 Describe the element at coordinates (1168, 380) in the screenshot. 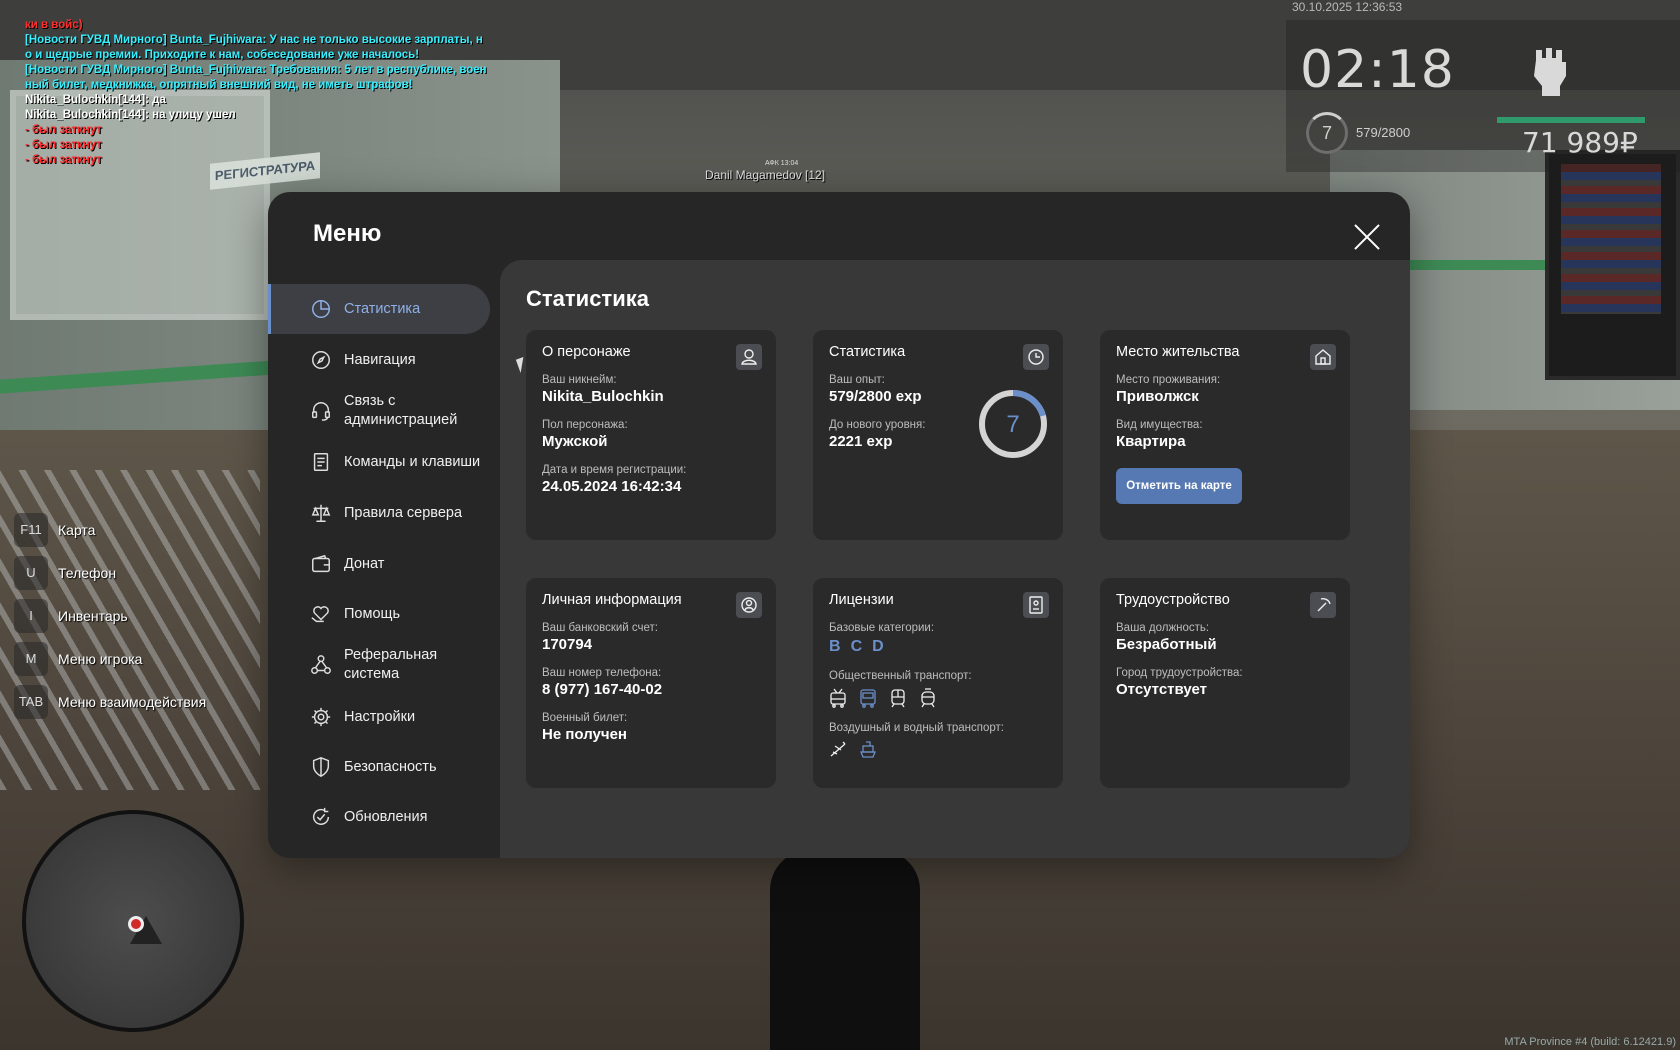

I see `field-label: Место проживания:` at that location.